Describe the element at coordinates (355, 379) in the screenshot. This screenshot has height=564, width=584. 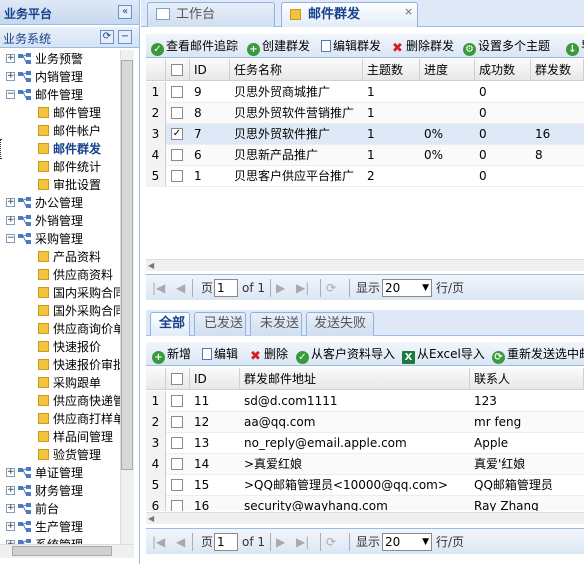
I see `col-email-address: 群发邮件地址` at that location.